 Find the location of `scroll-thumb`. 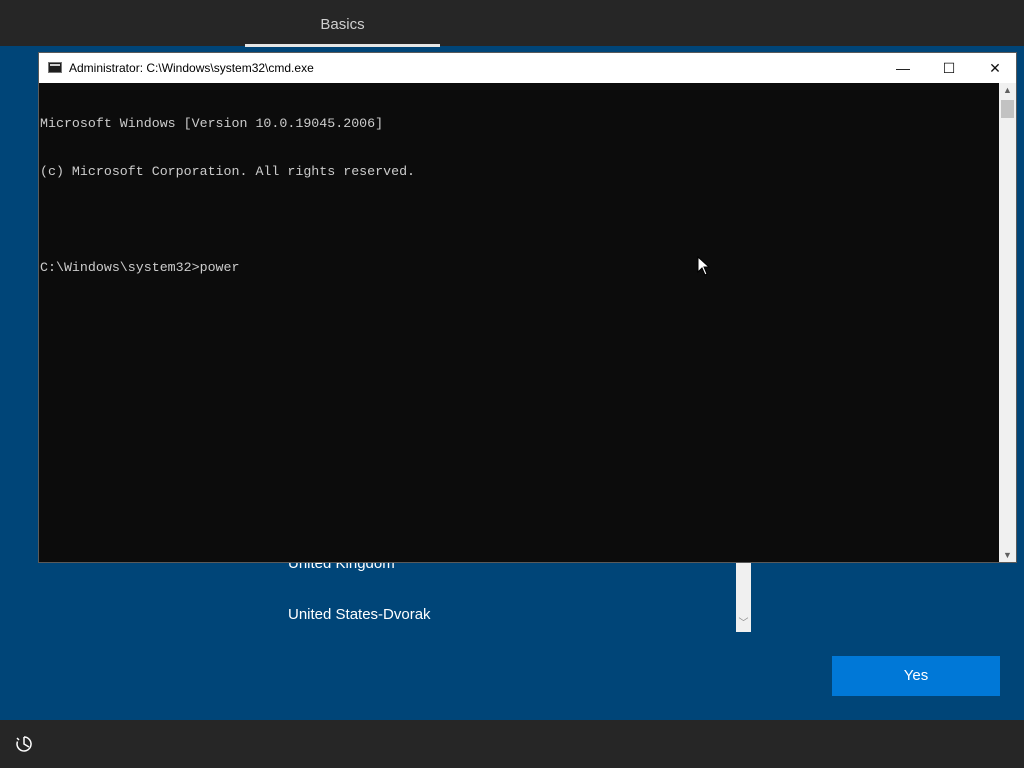

scroll-thumb is located at coordinates (1007, 109).